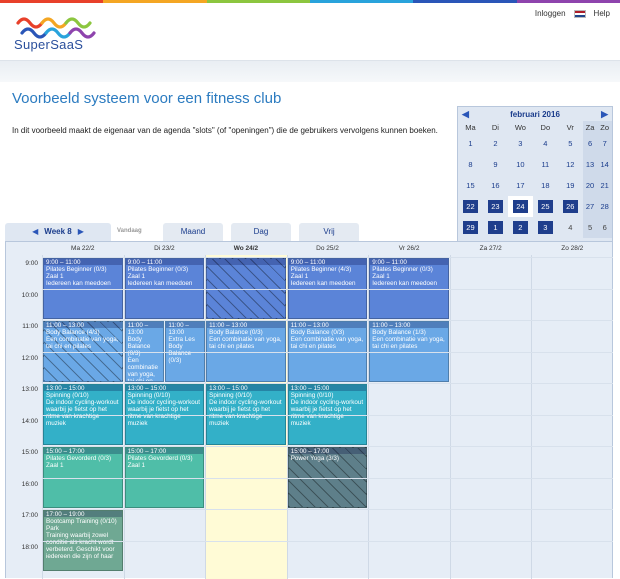 Image resolution: width=620 pixels, height=579 pixels. What do you see at coordinates (535, 114) in the screenshot?
I see `mini-calendar-header: ◀ februari 2016 ▶` at bounding box center [535, 114].